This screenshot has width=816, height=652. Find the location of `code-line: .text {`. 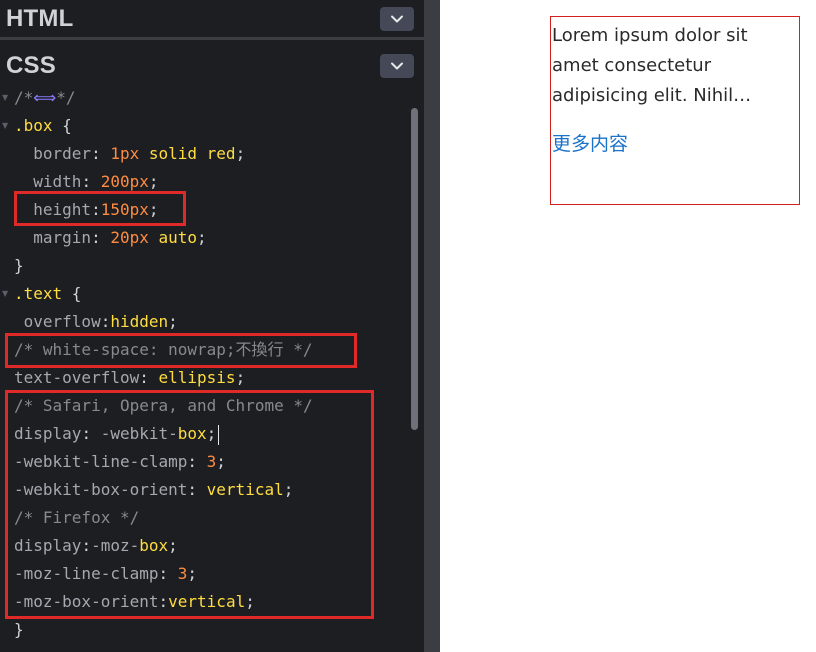

code-line: .text { is located at coordinates (47, 294).